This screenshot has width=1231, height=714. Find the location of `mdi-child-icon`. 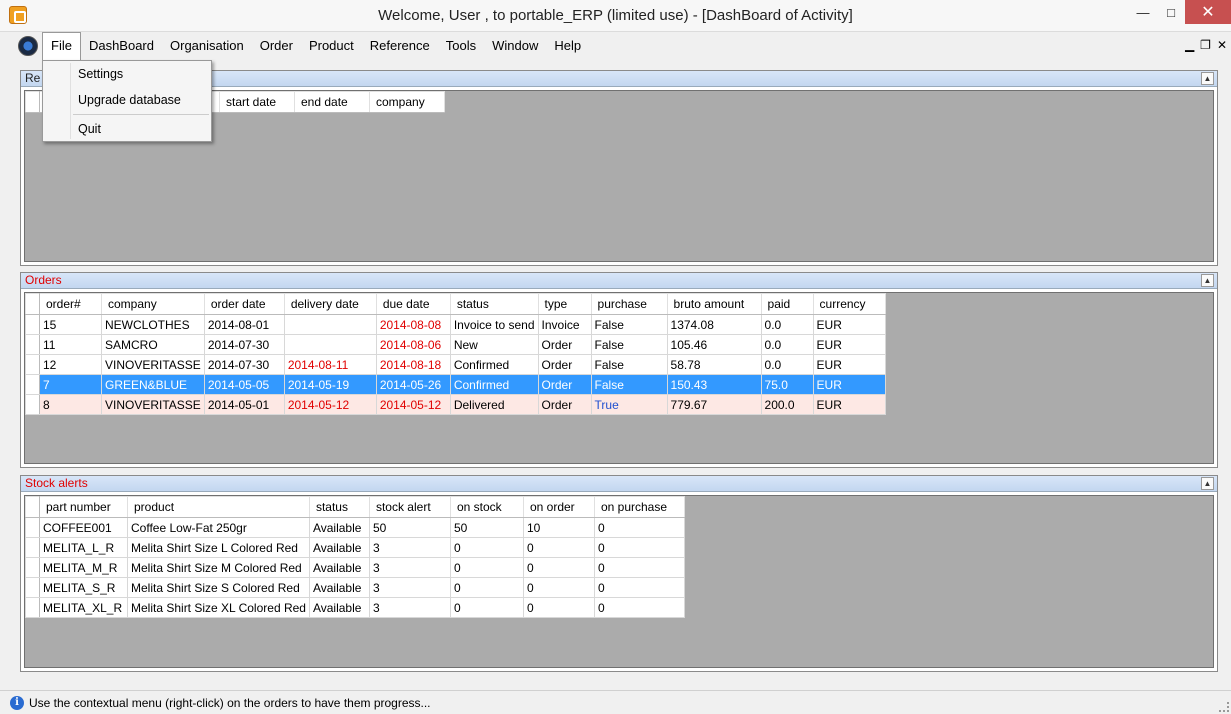

mdi-child-icon is located at coordinates (28, 46).